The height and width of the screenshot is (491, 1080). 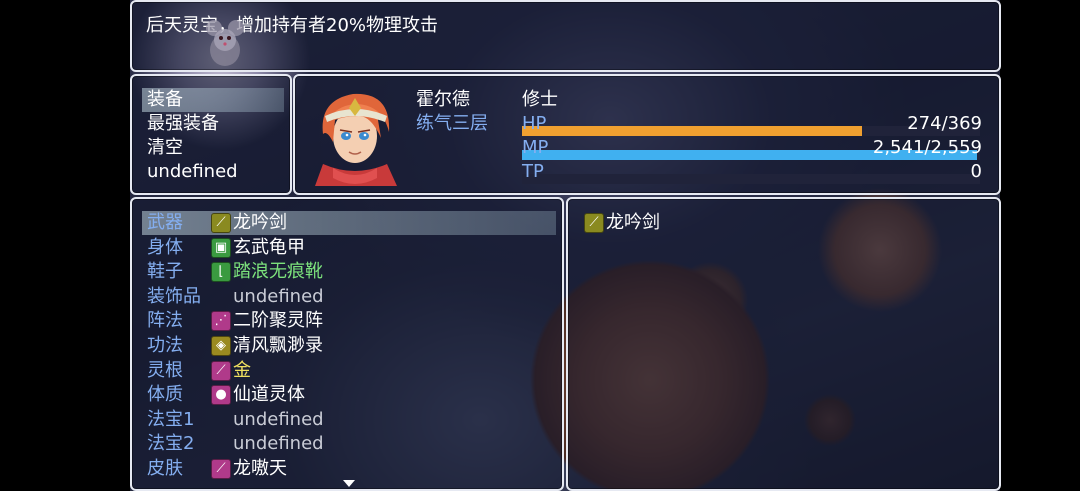 What do you see at coordinates (165, 247) in the screenshot?
I see `slot-name: 身体` at bounding box center [165, 247].